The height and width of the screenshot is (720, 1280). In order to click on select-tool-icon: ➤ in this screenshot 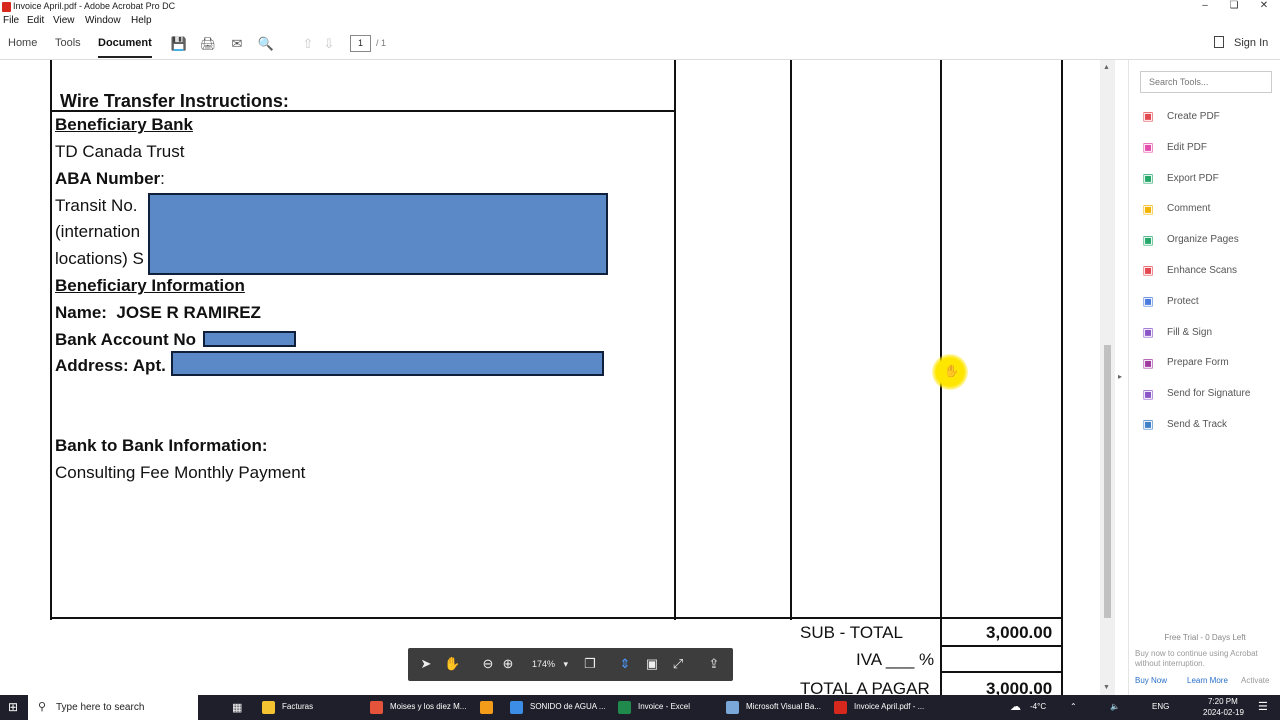, I will do `click(426, 664)`.